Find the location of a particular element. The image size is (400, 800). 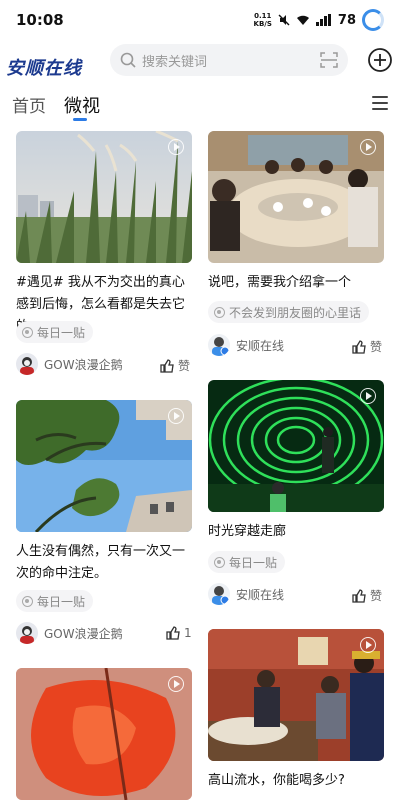

like-button: 1 is located at coordinates (179, 633).